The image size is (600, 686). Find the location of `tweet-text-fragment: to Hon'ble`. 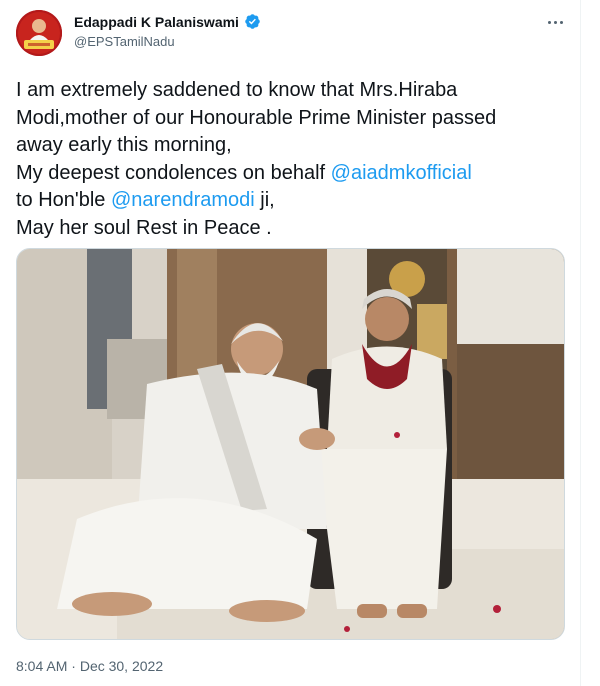

tweet-text-fragment: to Hon'ble is located at coordinates (63, 200).